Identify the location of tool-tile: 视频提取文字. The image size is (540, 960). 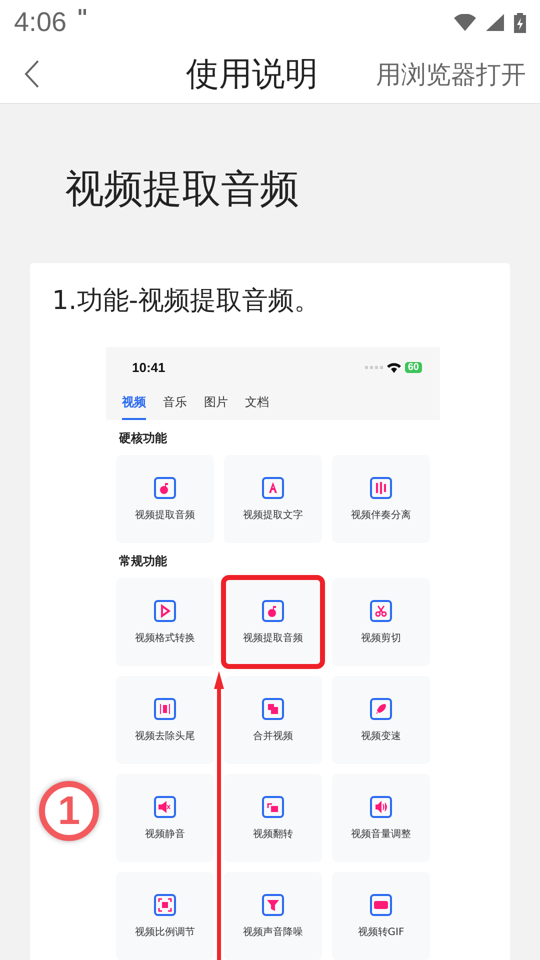
(273, 499).